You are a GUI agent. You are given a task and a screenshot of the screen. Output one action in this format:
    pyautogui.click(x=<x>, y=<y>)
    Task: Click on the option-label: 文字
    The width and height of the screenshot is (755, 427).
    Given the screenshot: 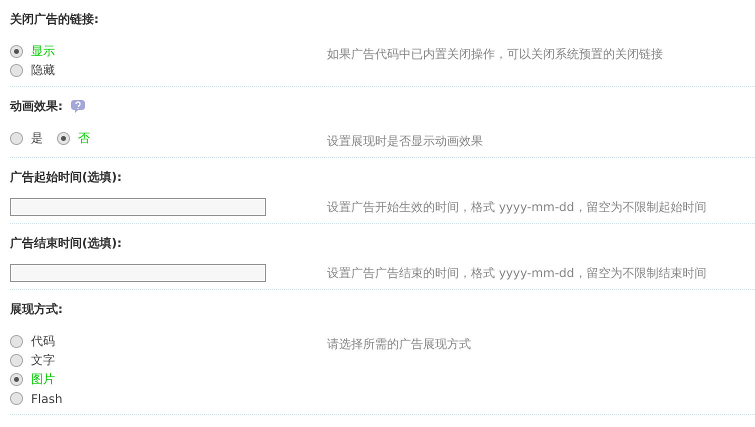 What is the action you would take?
    pyautogui.click(x=43, y=360)
    